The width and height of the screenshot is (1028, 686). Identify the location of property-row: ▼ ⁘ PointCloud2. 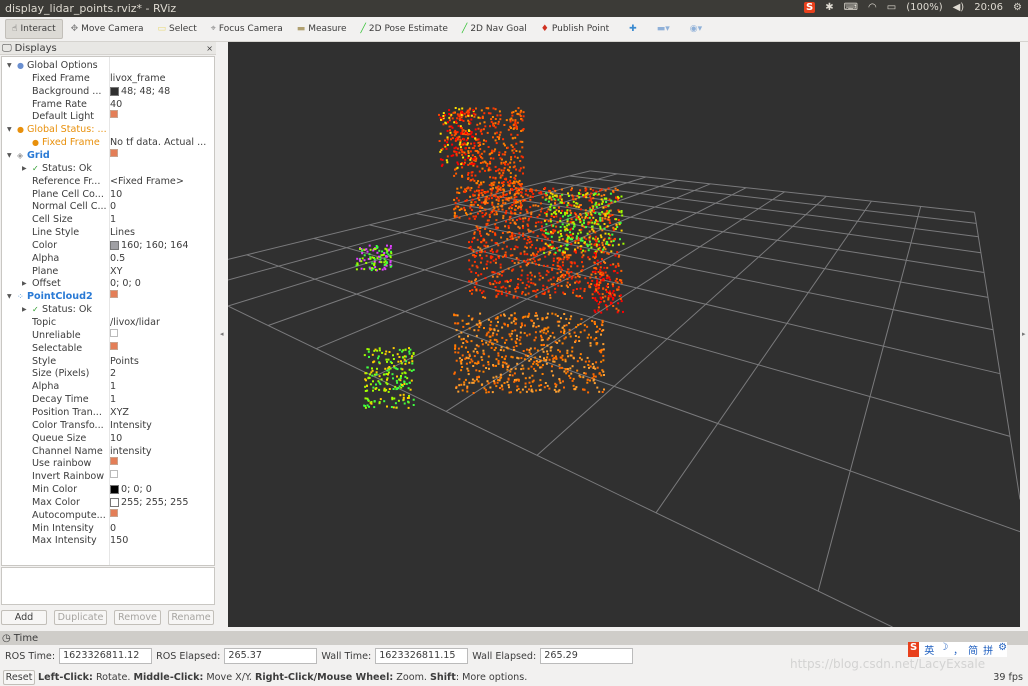
(108, 296).